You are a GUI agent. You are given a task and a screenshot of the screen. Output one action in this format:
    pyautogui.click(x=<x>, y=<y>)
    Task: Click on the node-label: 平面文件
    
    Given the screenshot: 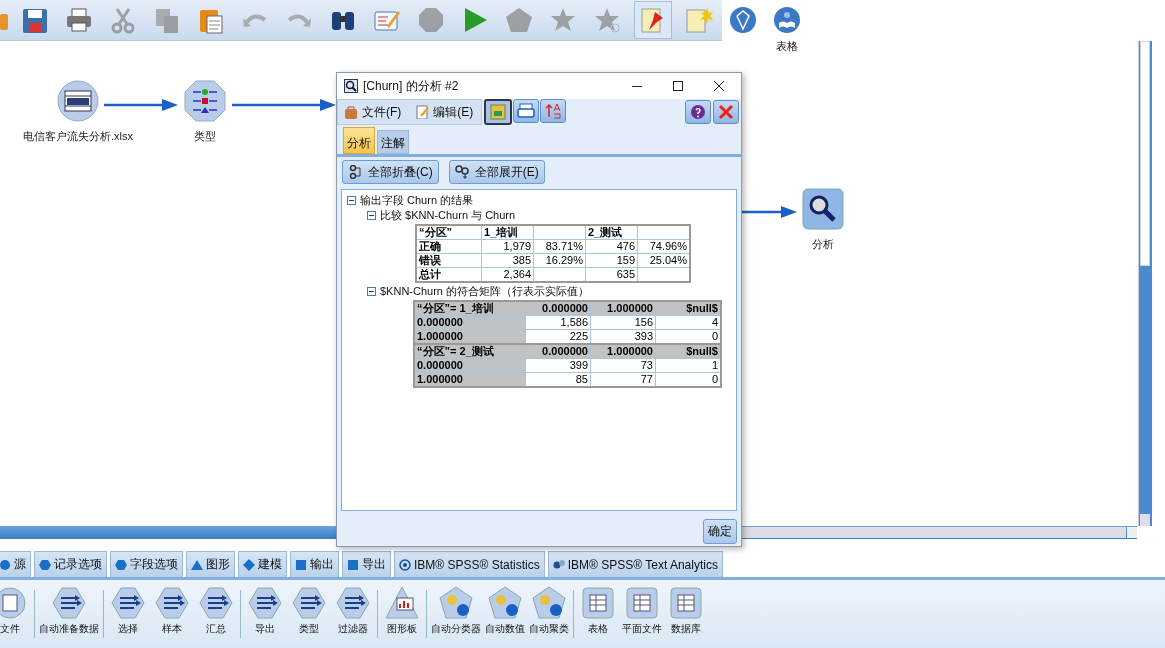 What is the action you would take?
    pyautogui.click(x=642, y=629)
    